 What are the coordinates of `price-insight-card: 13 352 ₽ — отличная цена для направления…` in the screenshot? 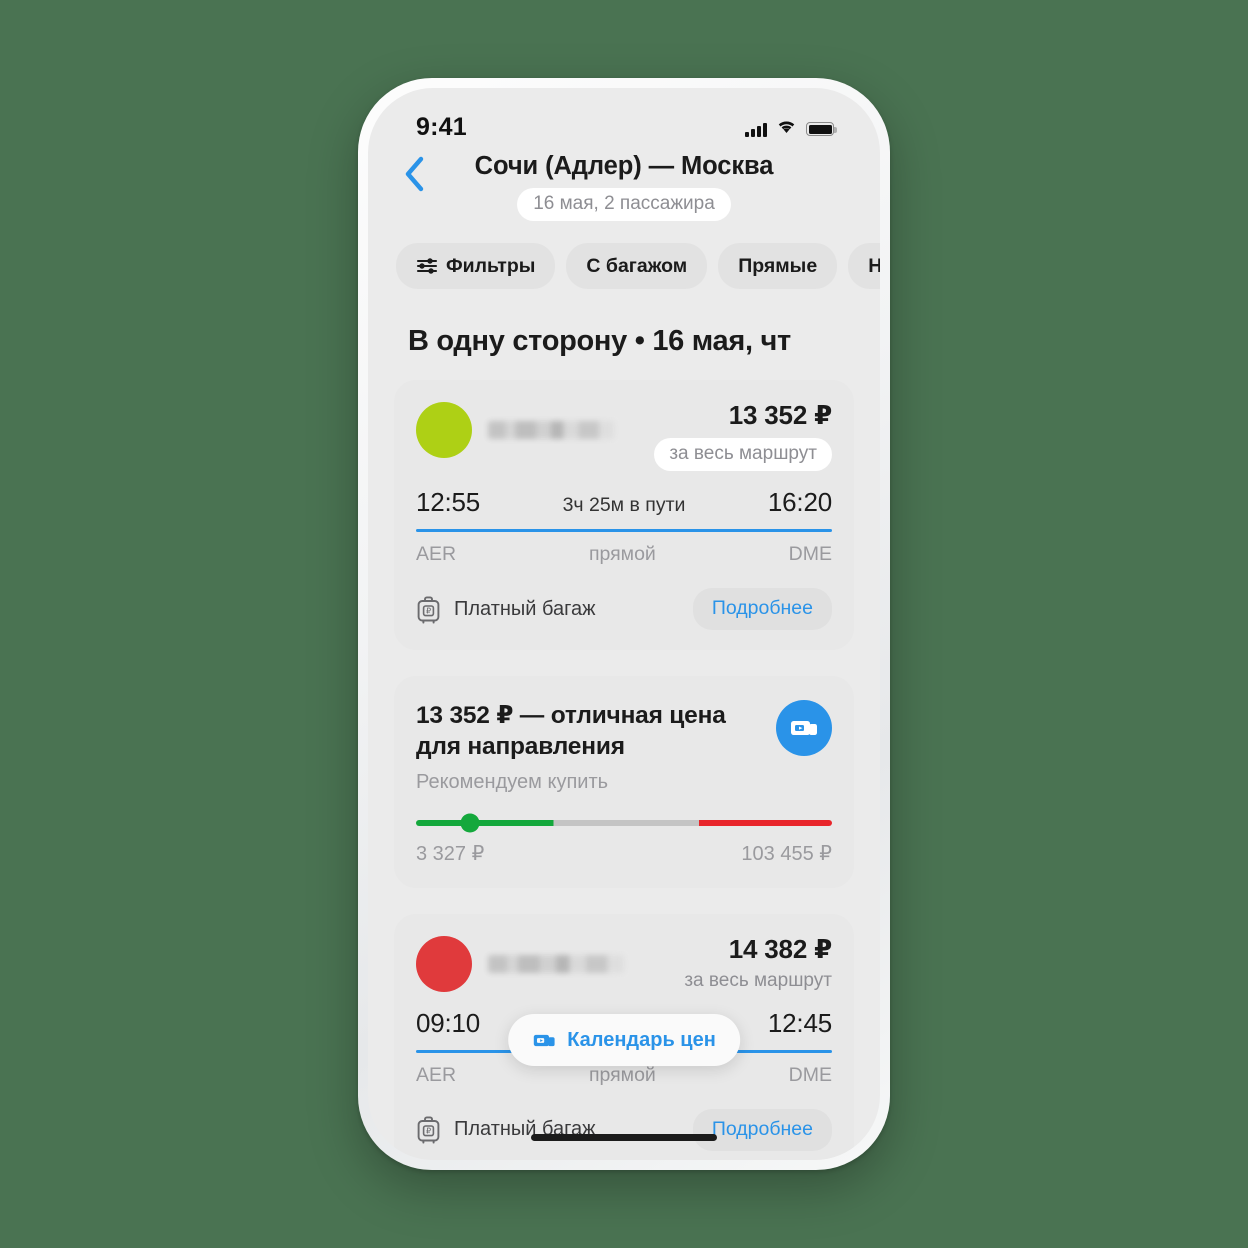 It's located at (624, 782).